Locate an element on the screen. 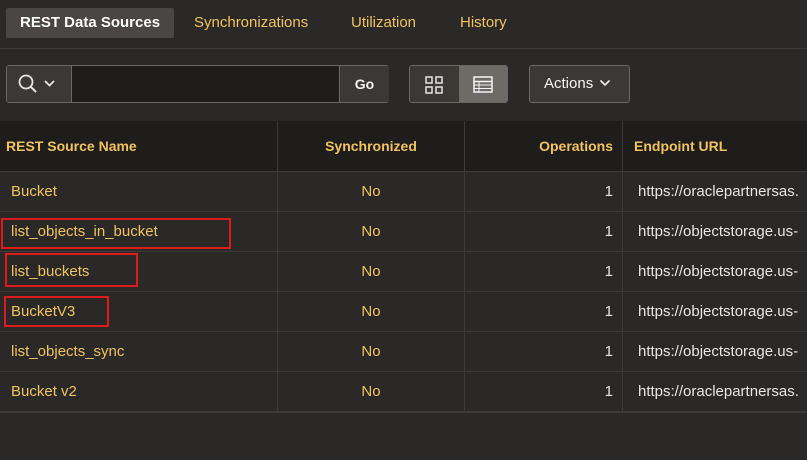 The image size is (807, 460). rest-source-name-link: Bucket is located at coordinates (141, 192).